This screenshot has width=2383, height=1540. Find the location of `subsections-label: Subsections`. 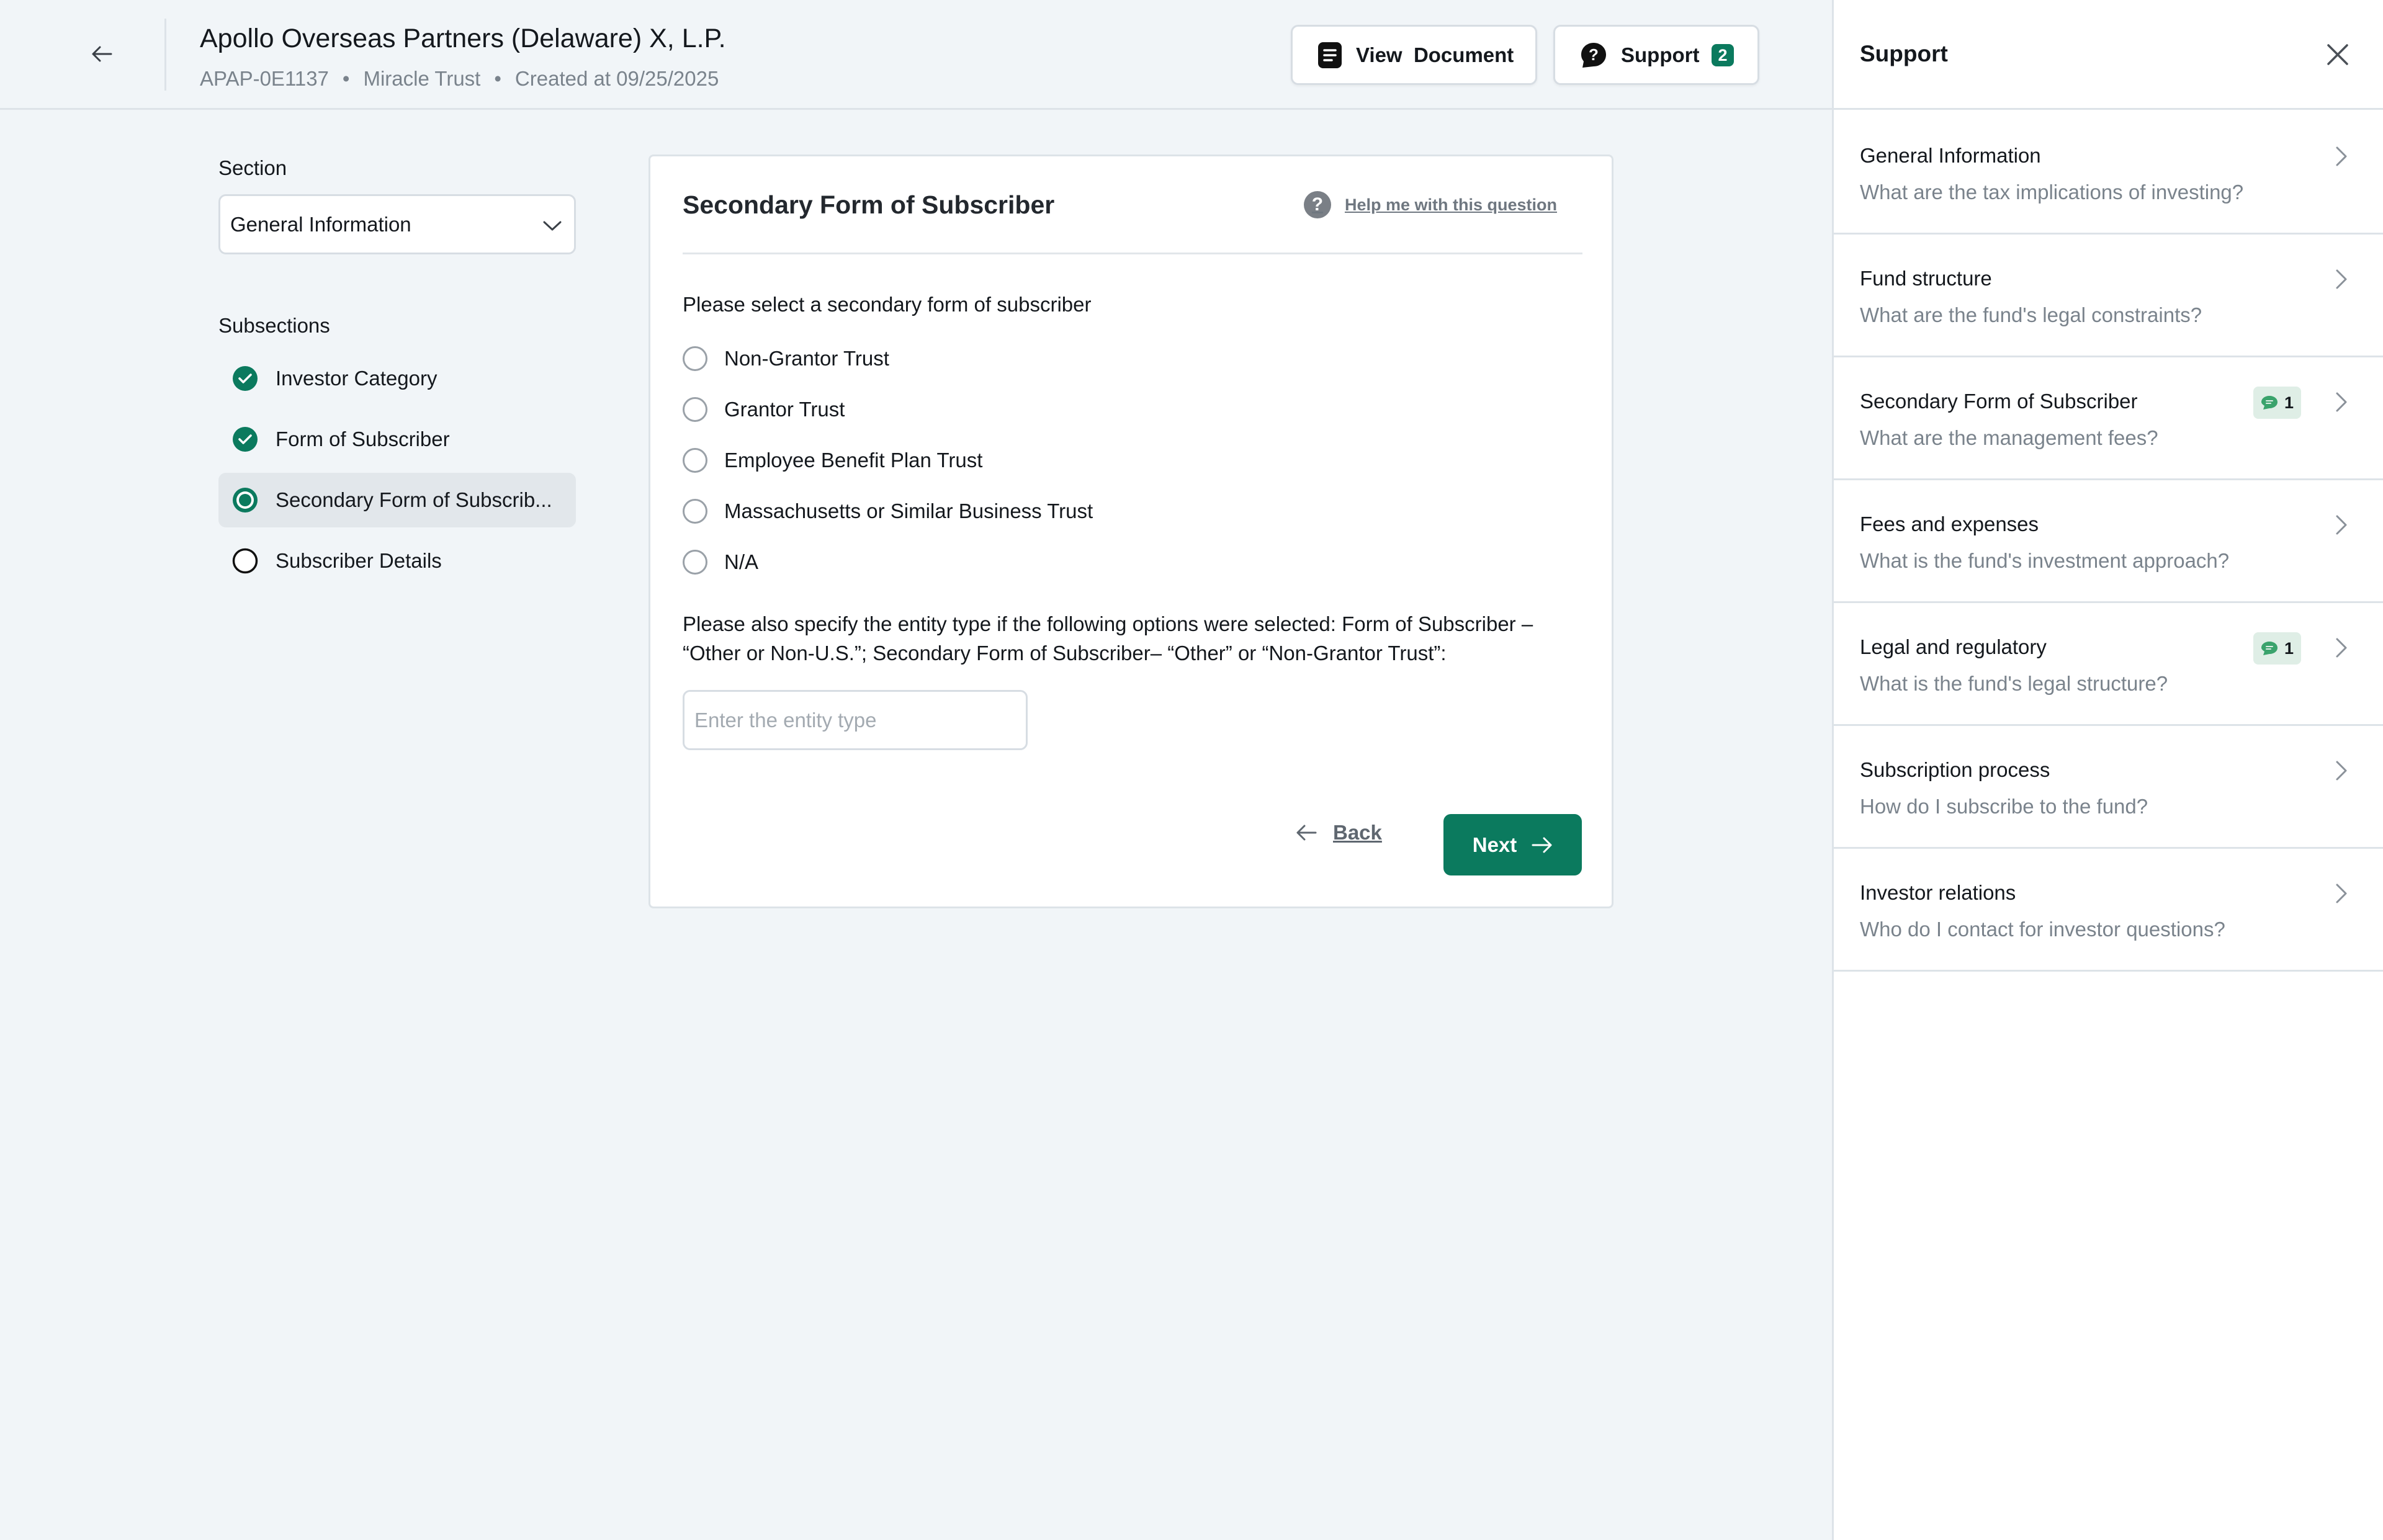

subsections-label: Subsections is located at coordinates (274, 326).